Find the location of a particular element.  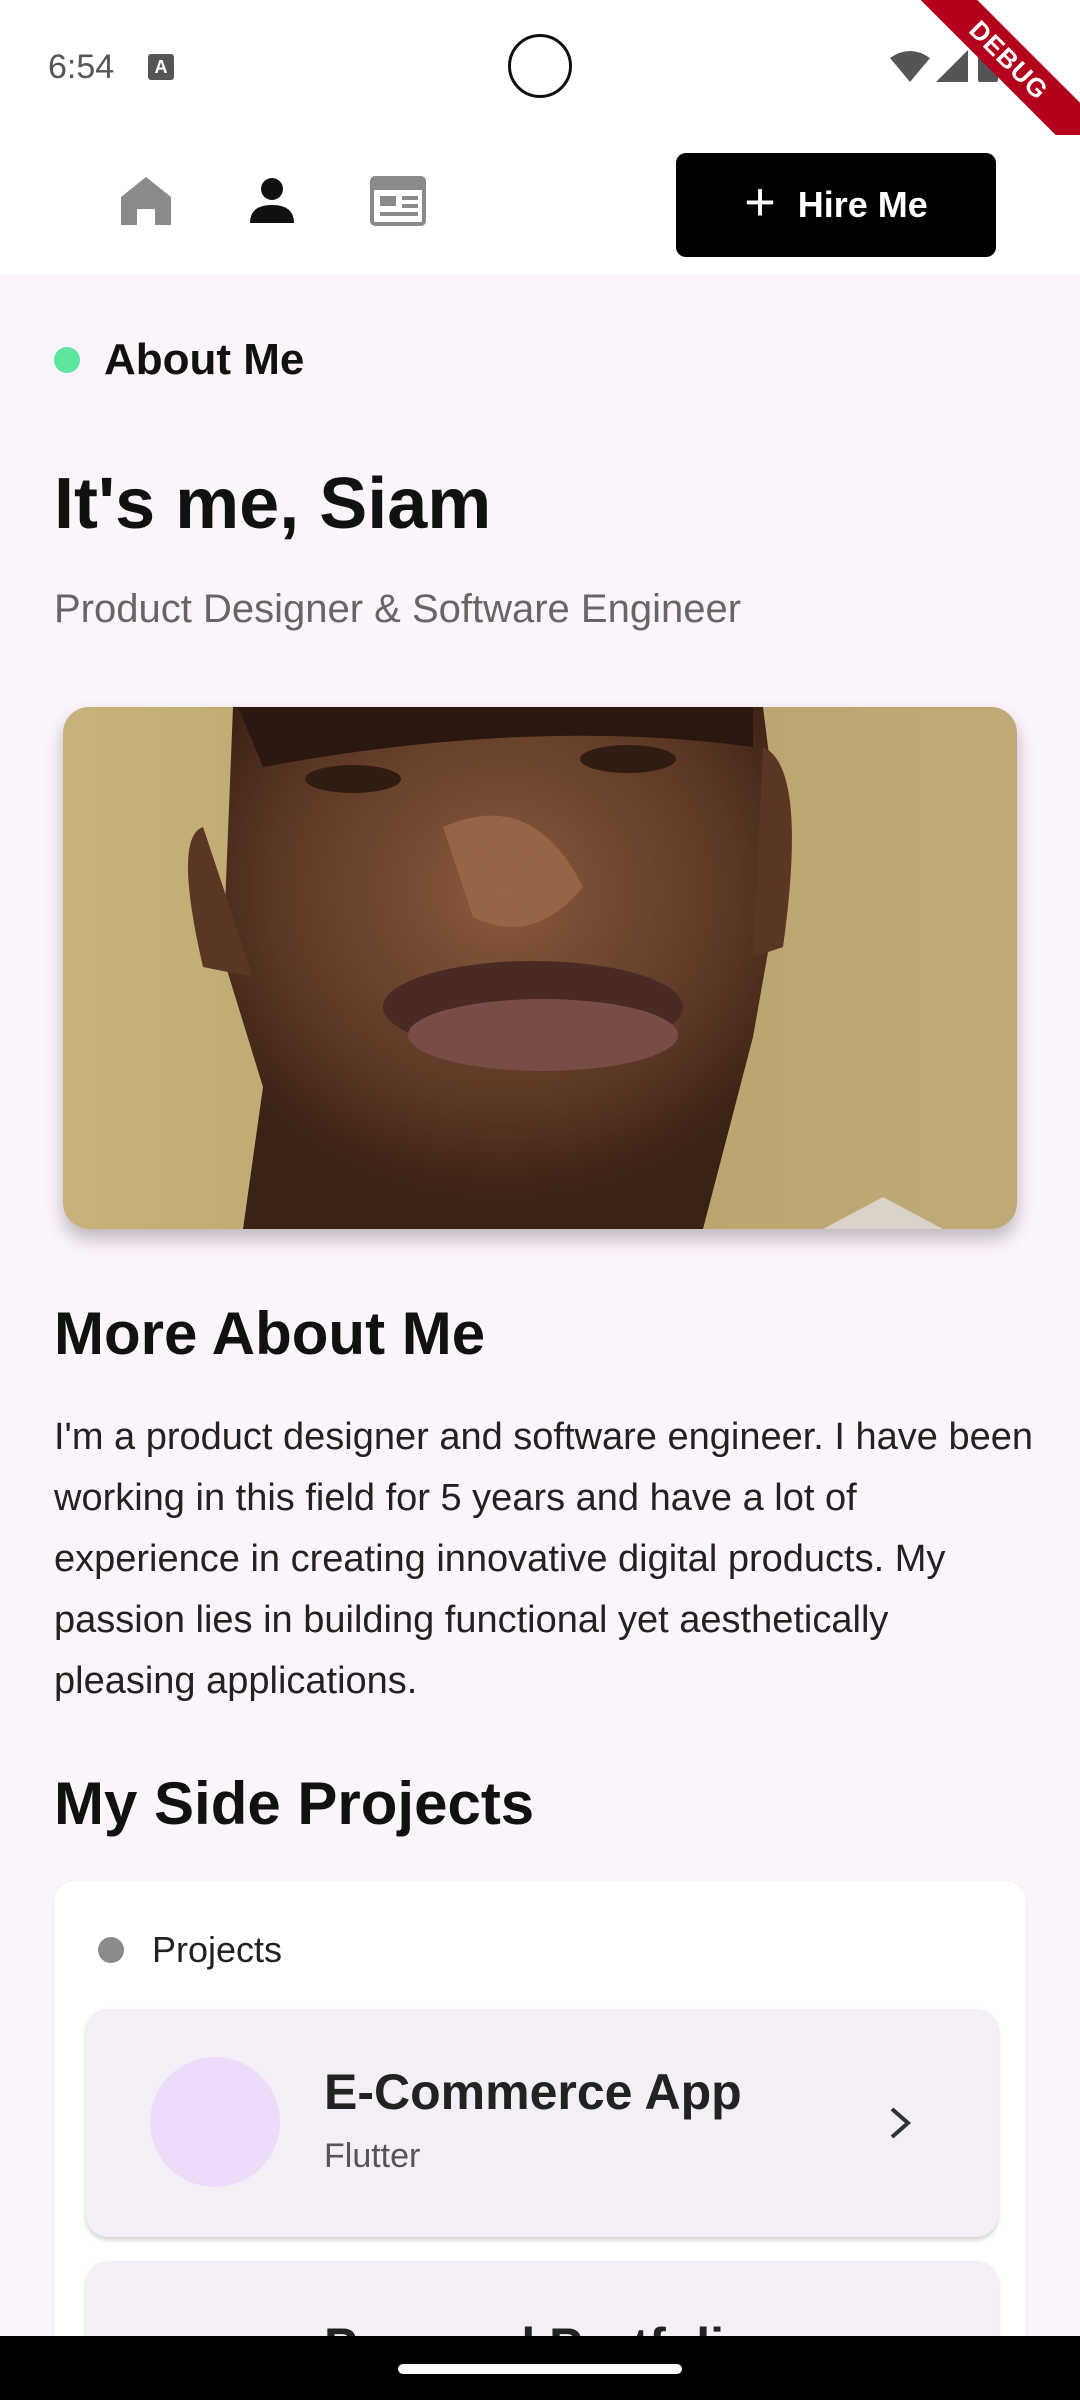

hire-me-button: + Hire Me is located at coordinates (836, 205).